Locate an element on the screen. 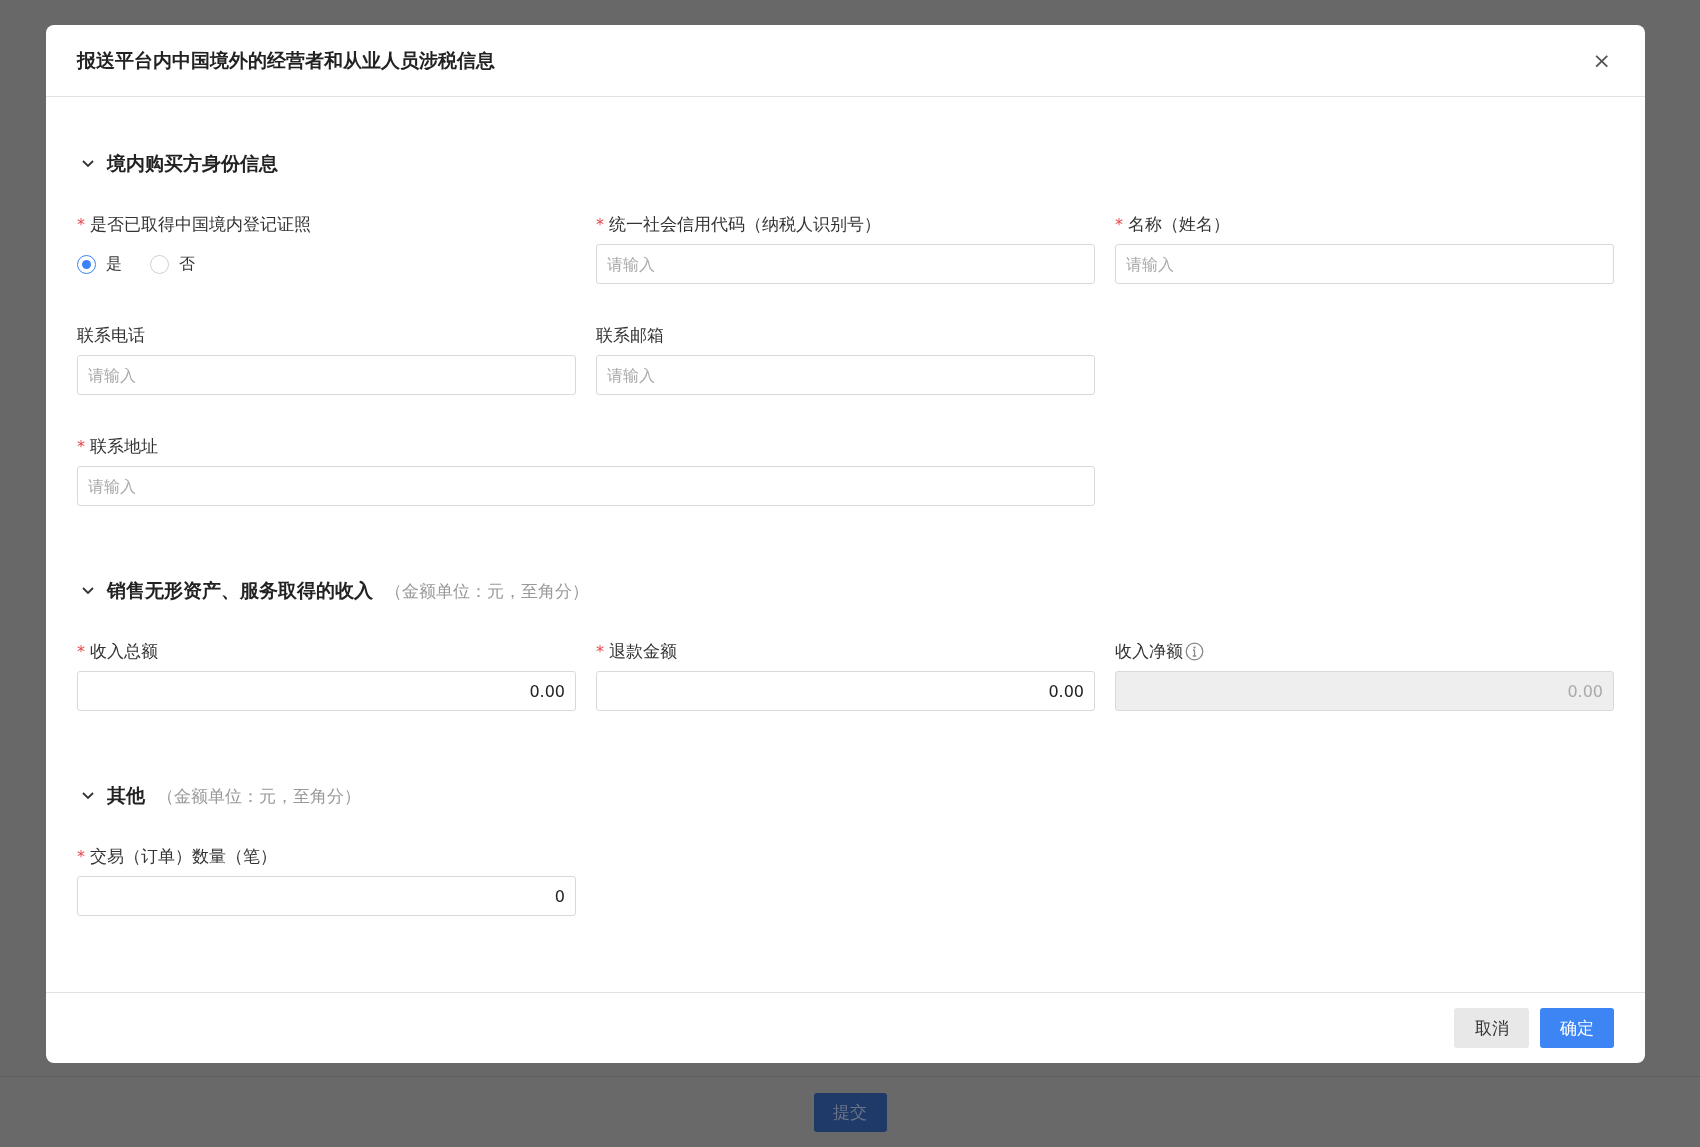 This screenshot has width=1700, height=1147. field-label: 名称（姓名） is located at coordinates (1179, 224).